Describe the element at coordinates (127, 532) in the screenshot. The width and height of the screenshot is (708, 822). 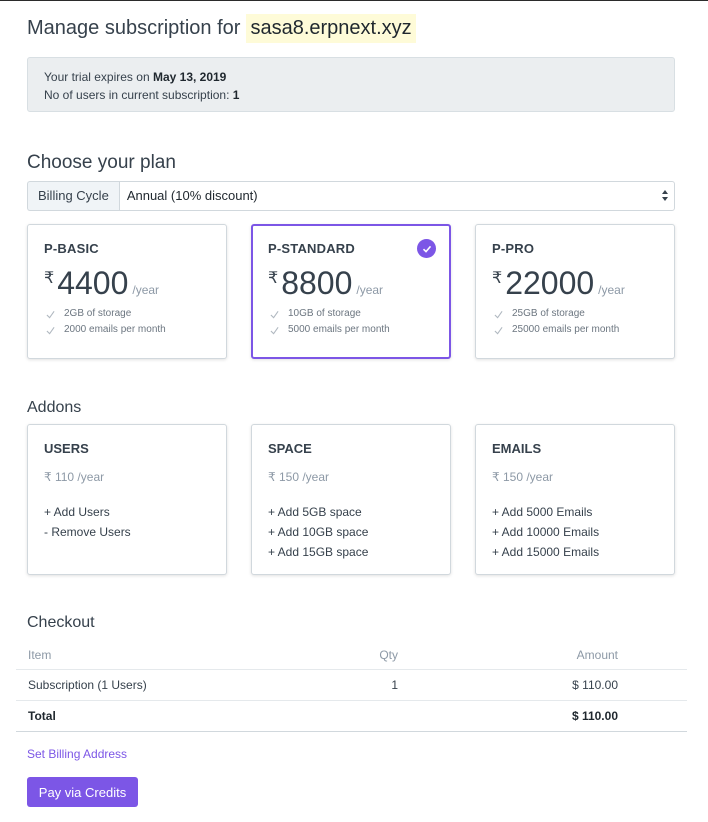
I see `remove-users-link: - Remove Users` at that location.